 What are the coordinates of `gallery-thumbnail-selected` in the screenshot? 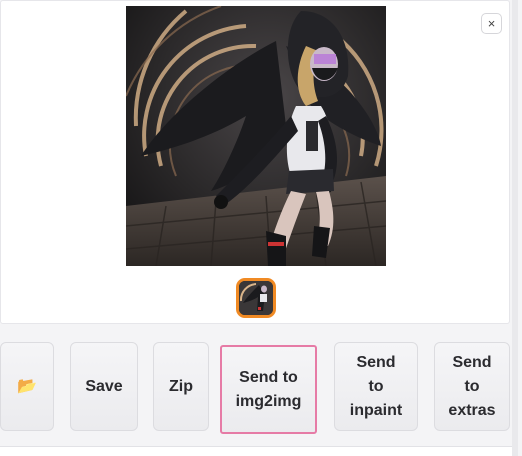 It's located at (256, 298).